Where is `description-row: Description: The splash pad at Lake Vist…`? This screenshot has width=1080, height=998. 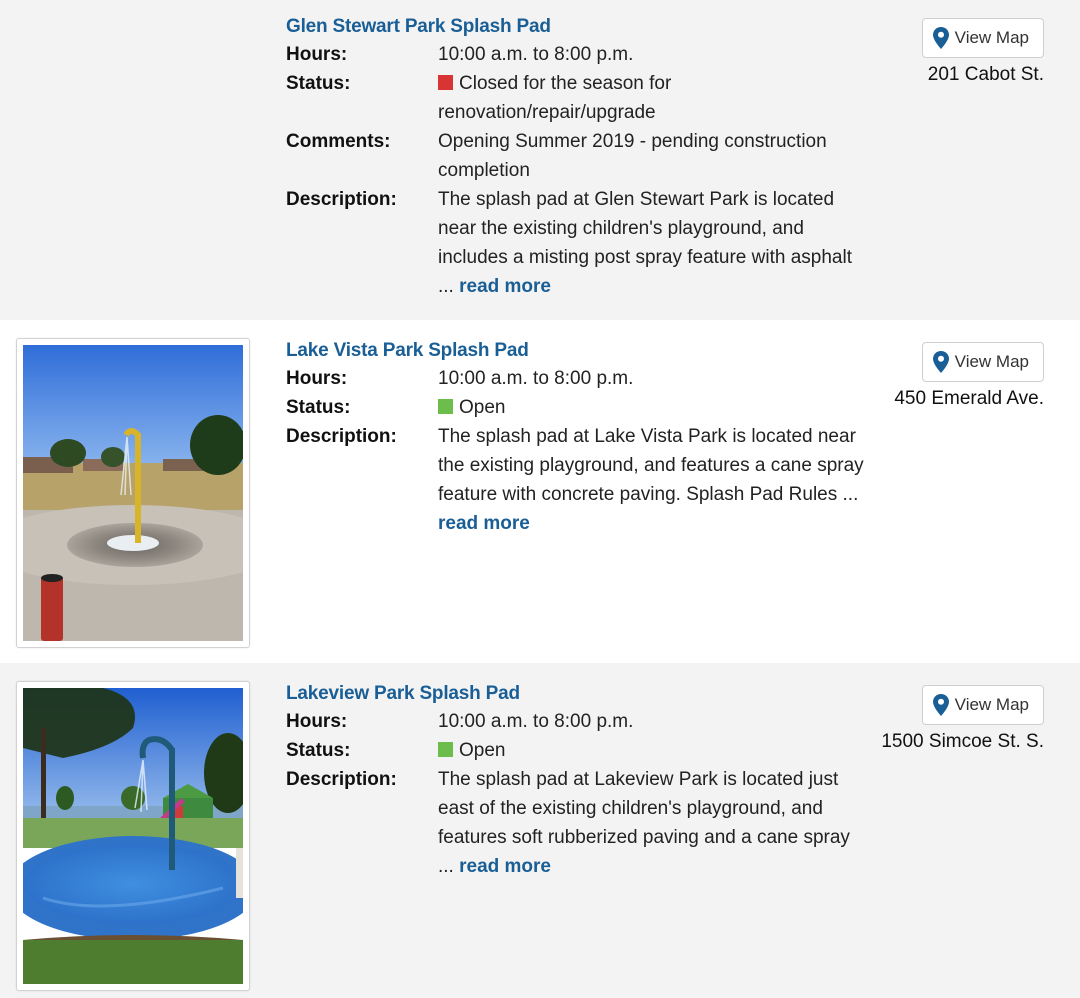
description-row: Description: The splash pad at Lake Vist… is located at coordinates (576, 480).